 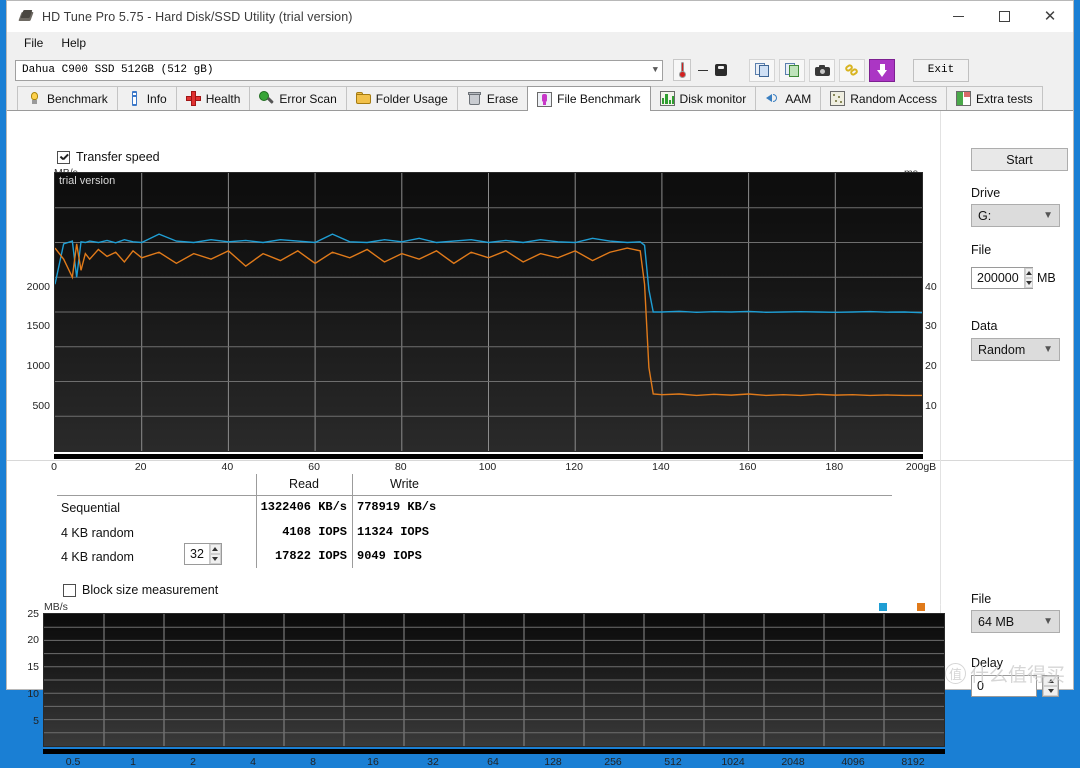 I want to click on delay-up-button, so click(x=1050, y=681).